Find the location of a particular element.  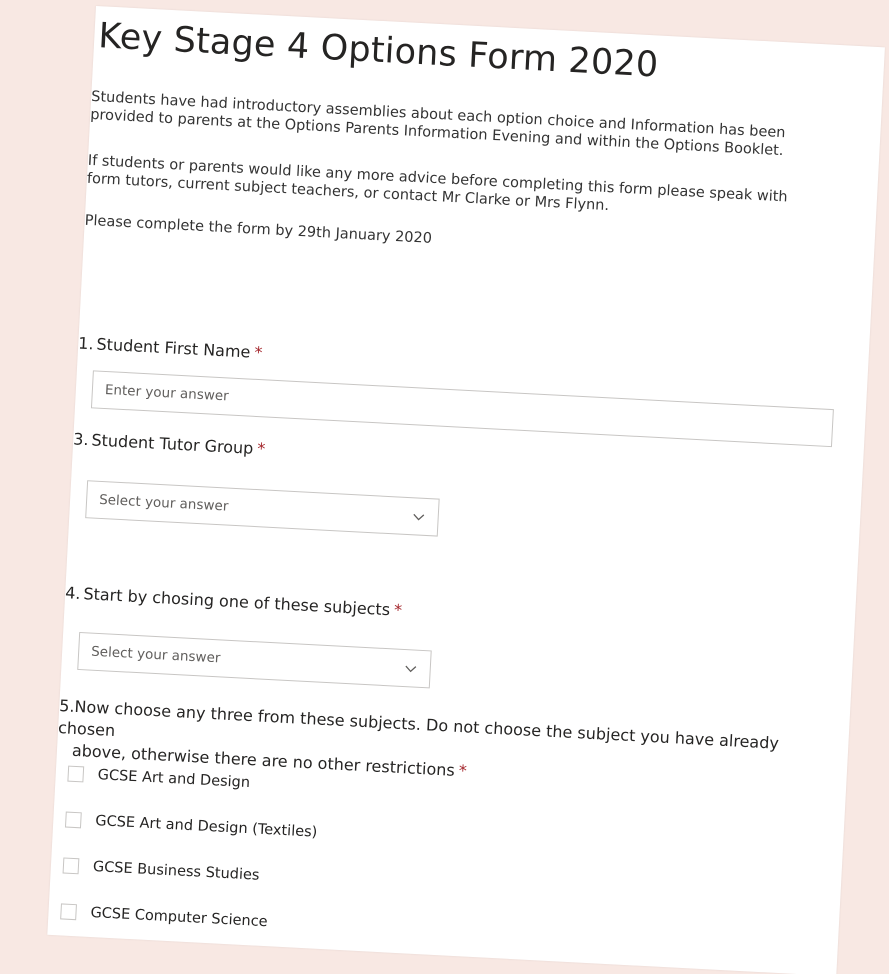

subject-option: GCSE Business Studies is located at coordinates (161, 870).